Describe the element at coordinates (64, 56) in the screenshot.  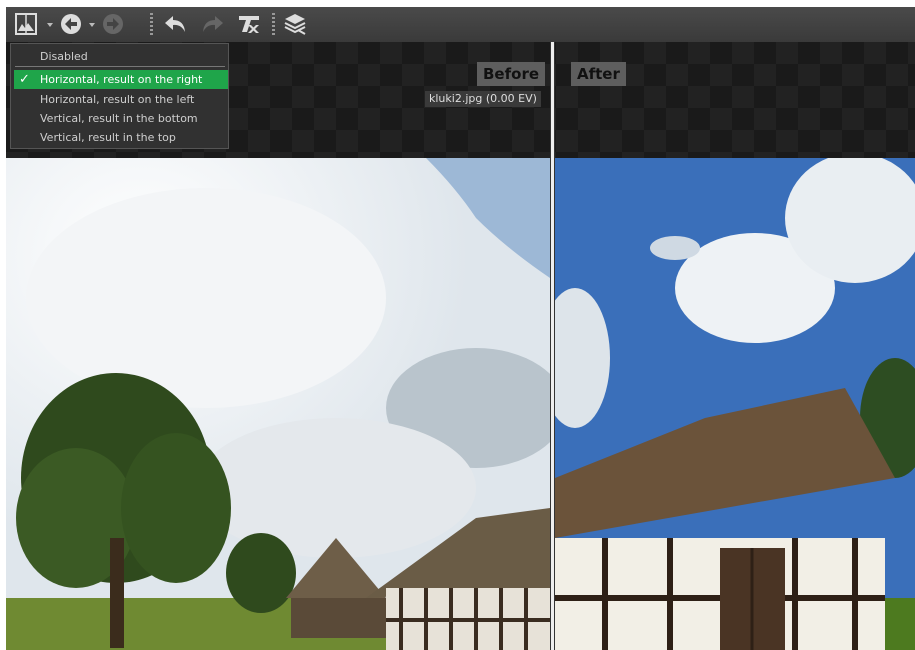
I see `menu-item-label: Disabled` at that location.